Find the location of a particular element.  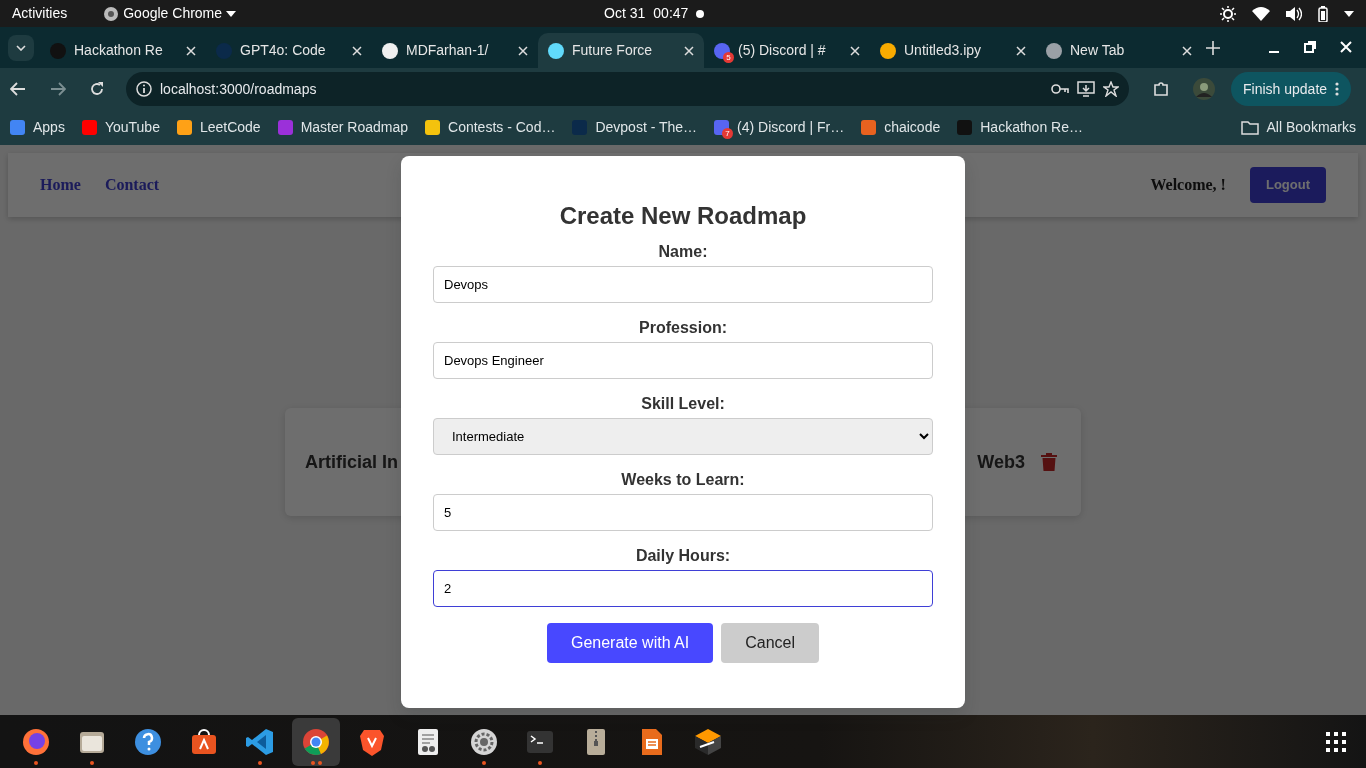

reload-icon is located at coordinates (97, 89).